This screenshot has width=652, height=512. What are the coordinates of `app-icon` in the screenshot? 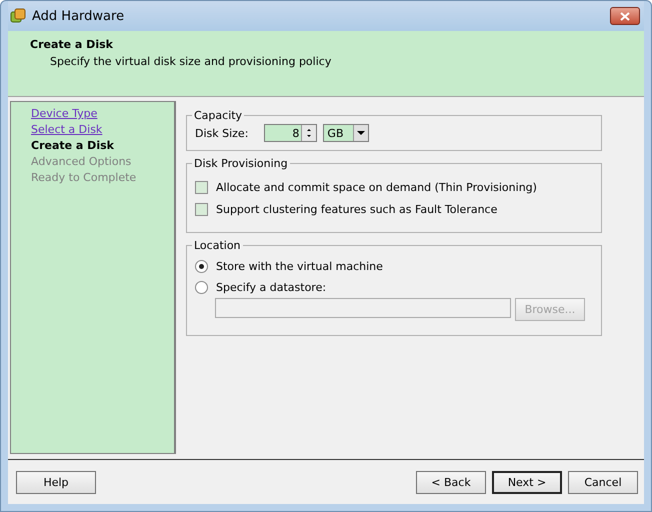 It's located at (18, 16).